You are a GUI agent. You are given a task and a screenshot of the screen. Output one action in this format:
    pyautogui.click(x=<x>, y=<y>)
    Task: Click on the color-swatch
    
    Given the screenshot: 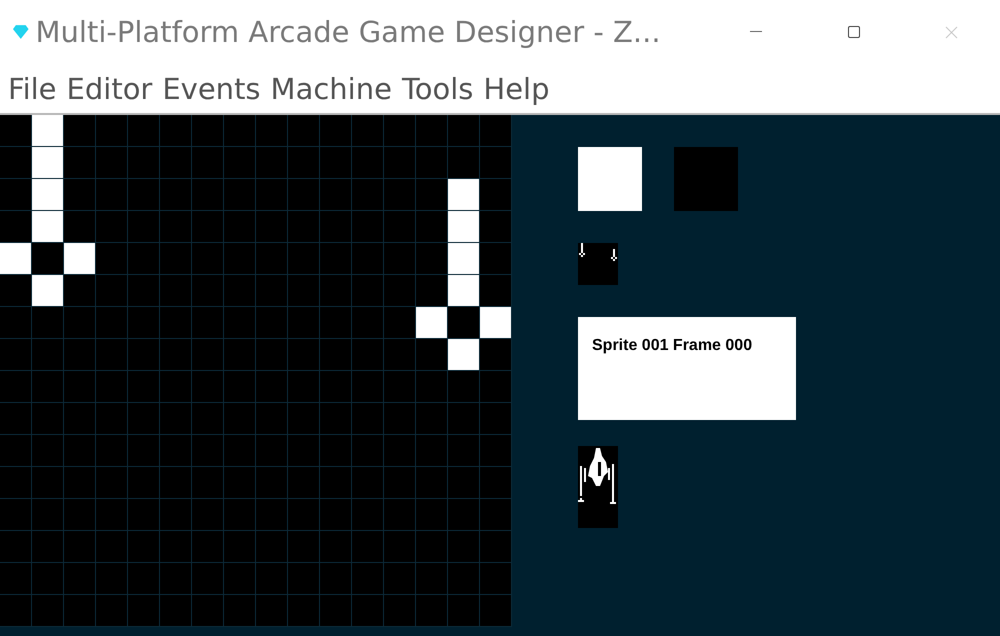 What is the action you would take?
    pyautogui.click(x=610, y=179)
    